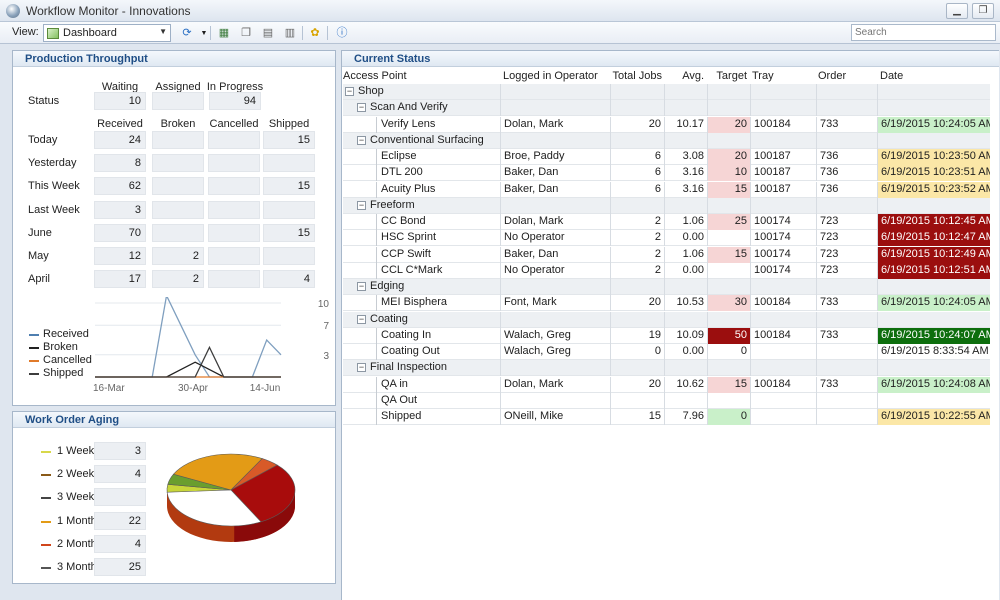 The image size is (1000, 600). What do you see at coordinates (983, 11) in the screenshot?
I see `restore-button: ❐` at bounding box center [983, 11].